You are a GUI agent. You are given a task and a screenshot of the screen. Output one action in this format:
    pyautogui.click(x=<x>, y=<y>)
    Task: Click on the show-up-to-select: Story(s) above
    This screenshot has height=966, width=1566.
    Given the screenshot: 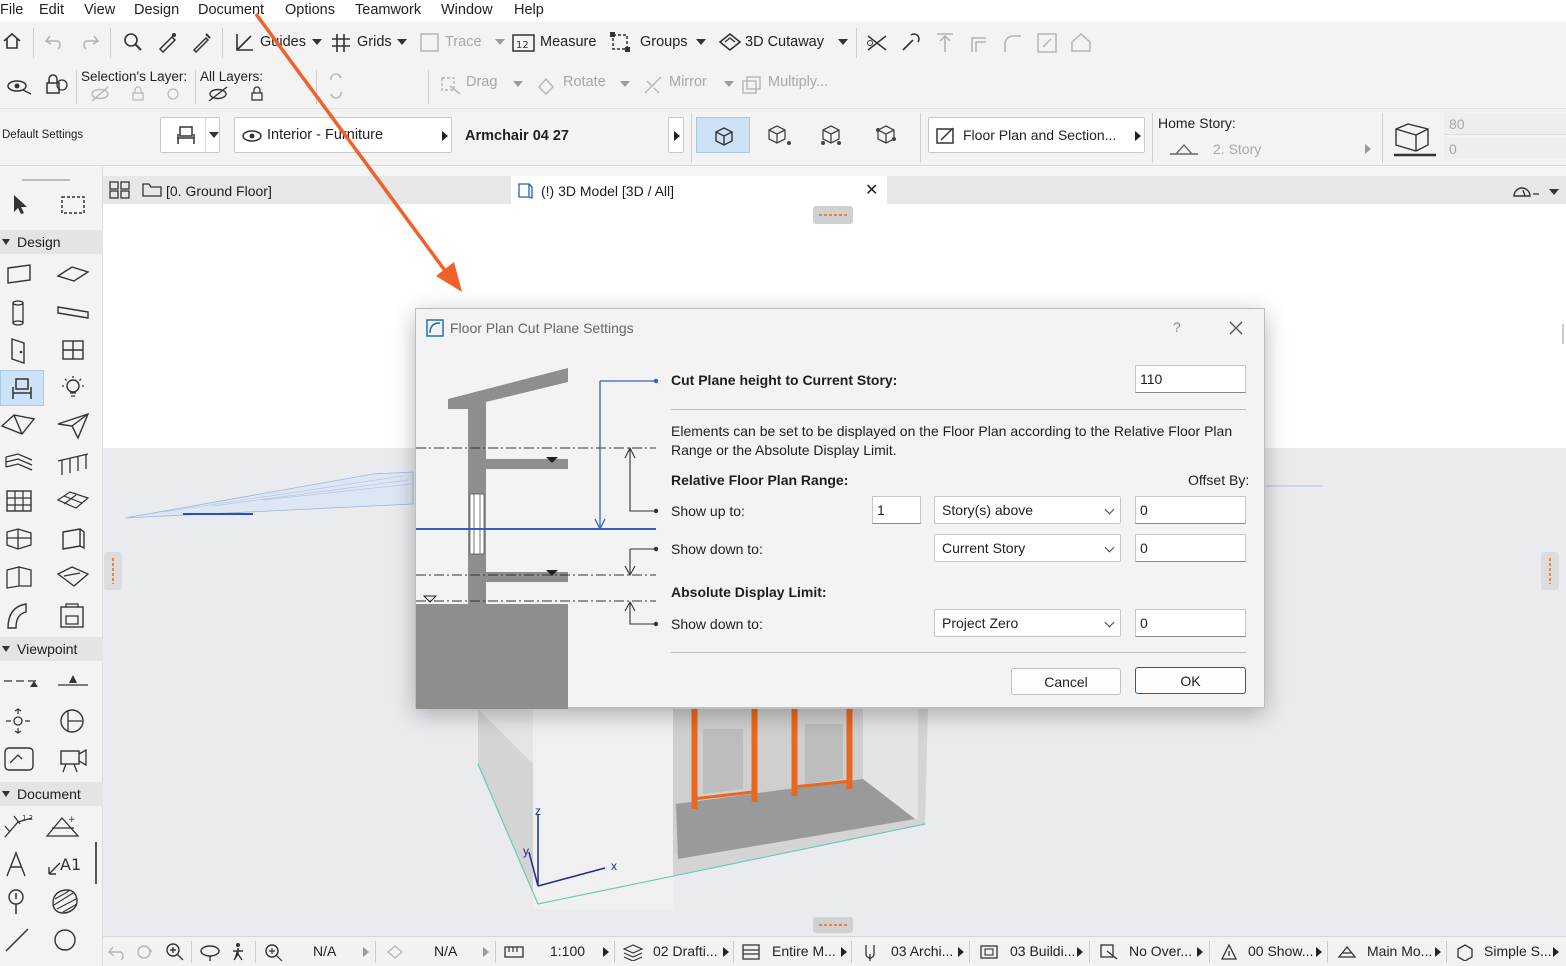 What is the action you would take?
    pyautogui.click(x=1027, y=510)
    